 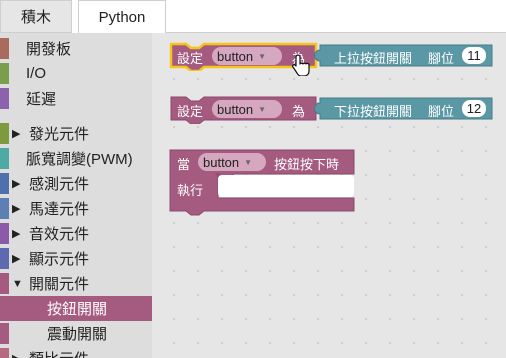 I want to click on do-label: 執行, so click(x=190, y=190).